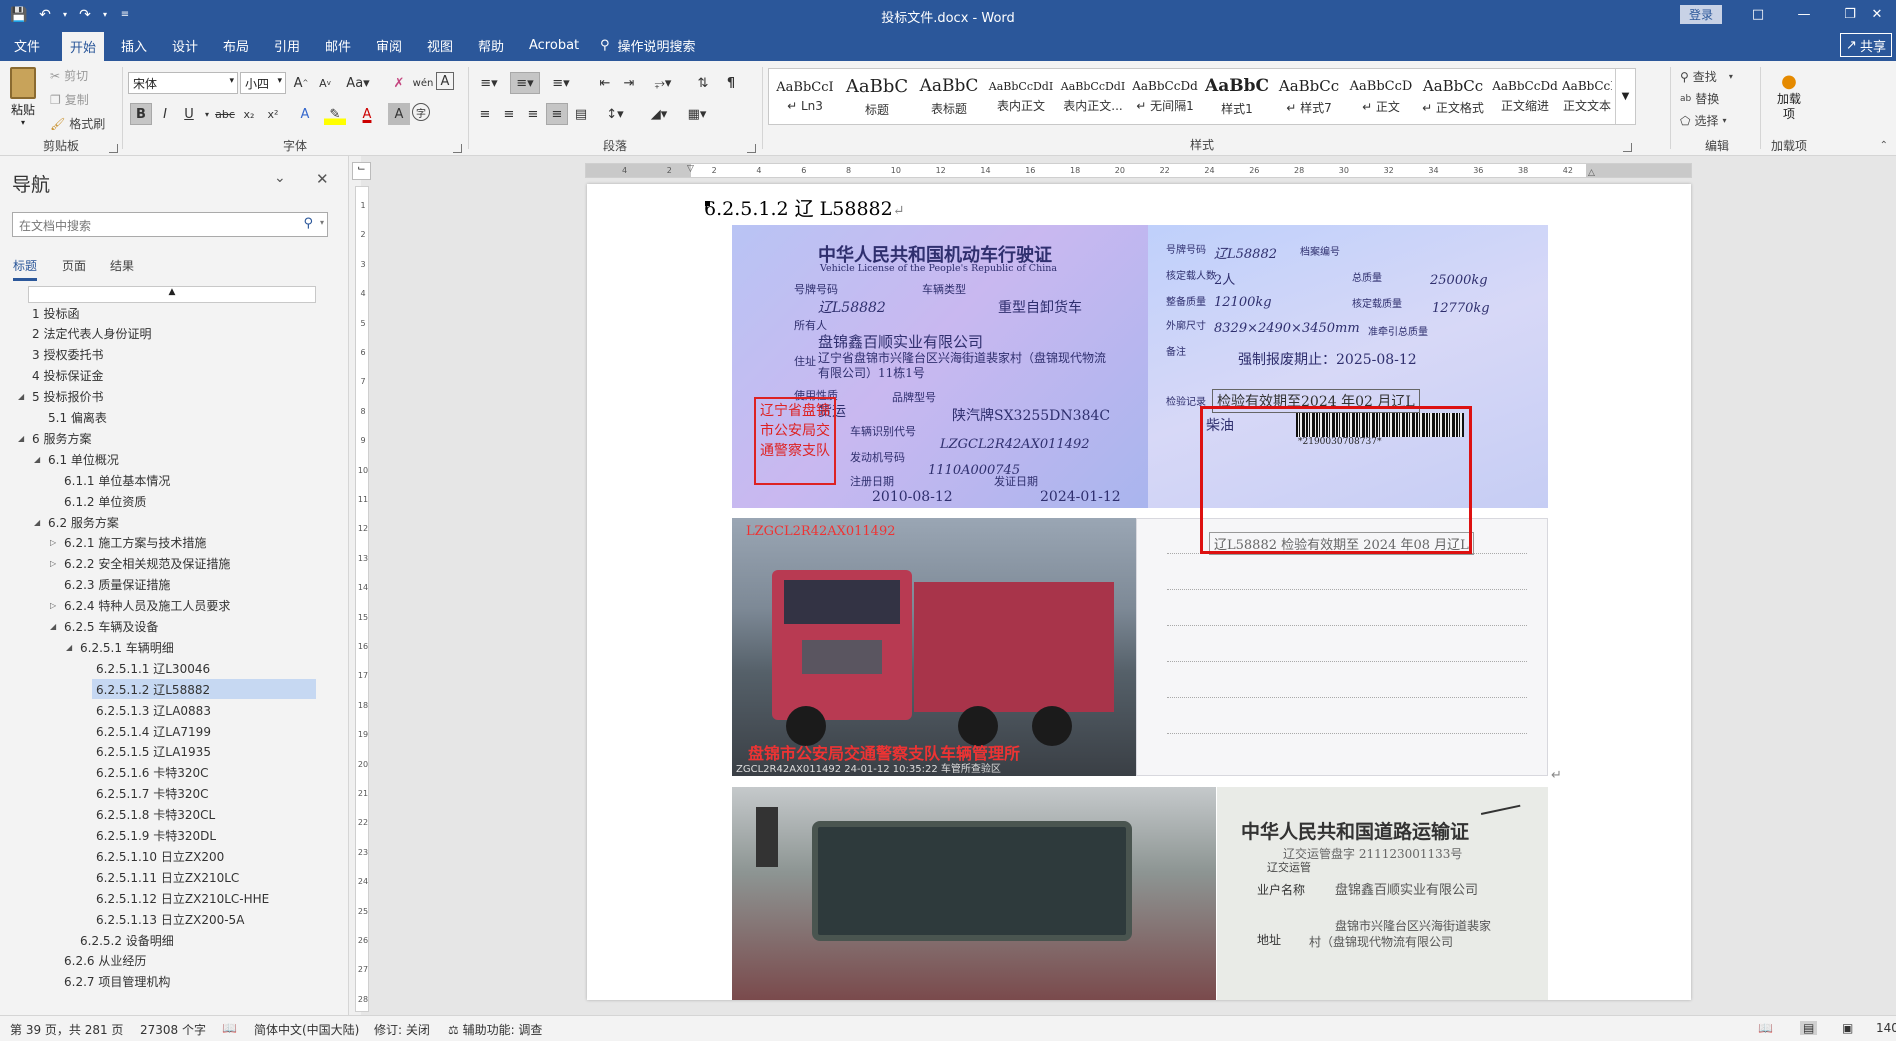  I want to click on grow-font-icon: A ^, so click(301, 83).